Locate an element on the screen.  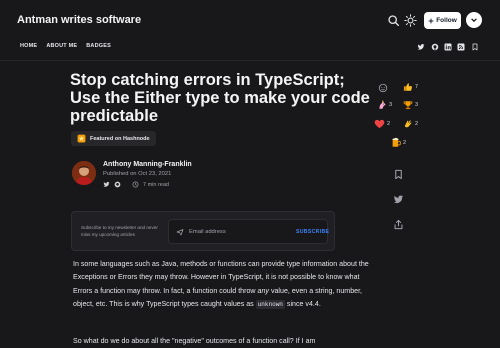
reaction-trophy: 3 is located at coordinates (410, 105).